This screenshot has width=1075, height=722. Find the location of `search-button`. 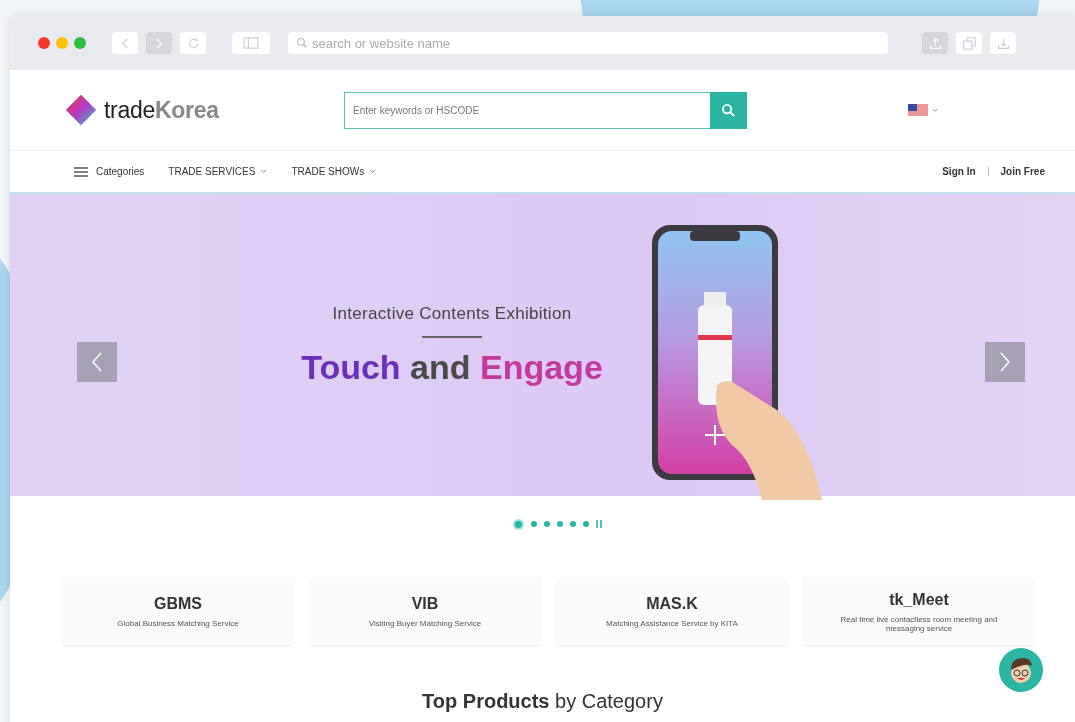

search-button is located at coordinates (728, 110).